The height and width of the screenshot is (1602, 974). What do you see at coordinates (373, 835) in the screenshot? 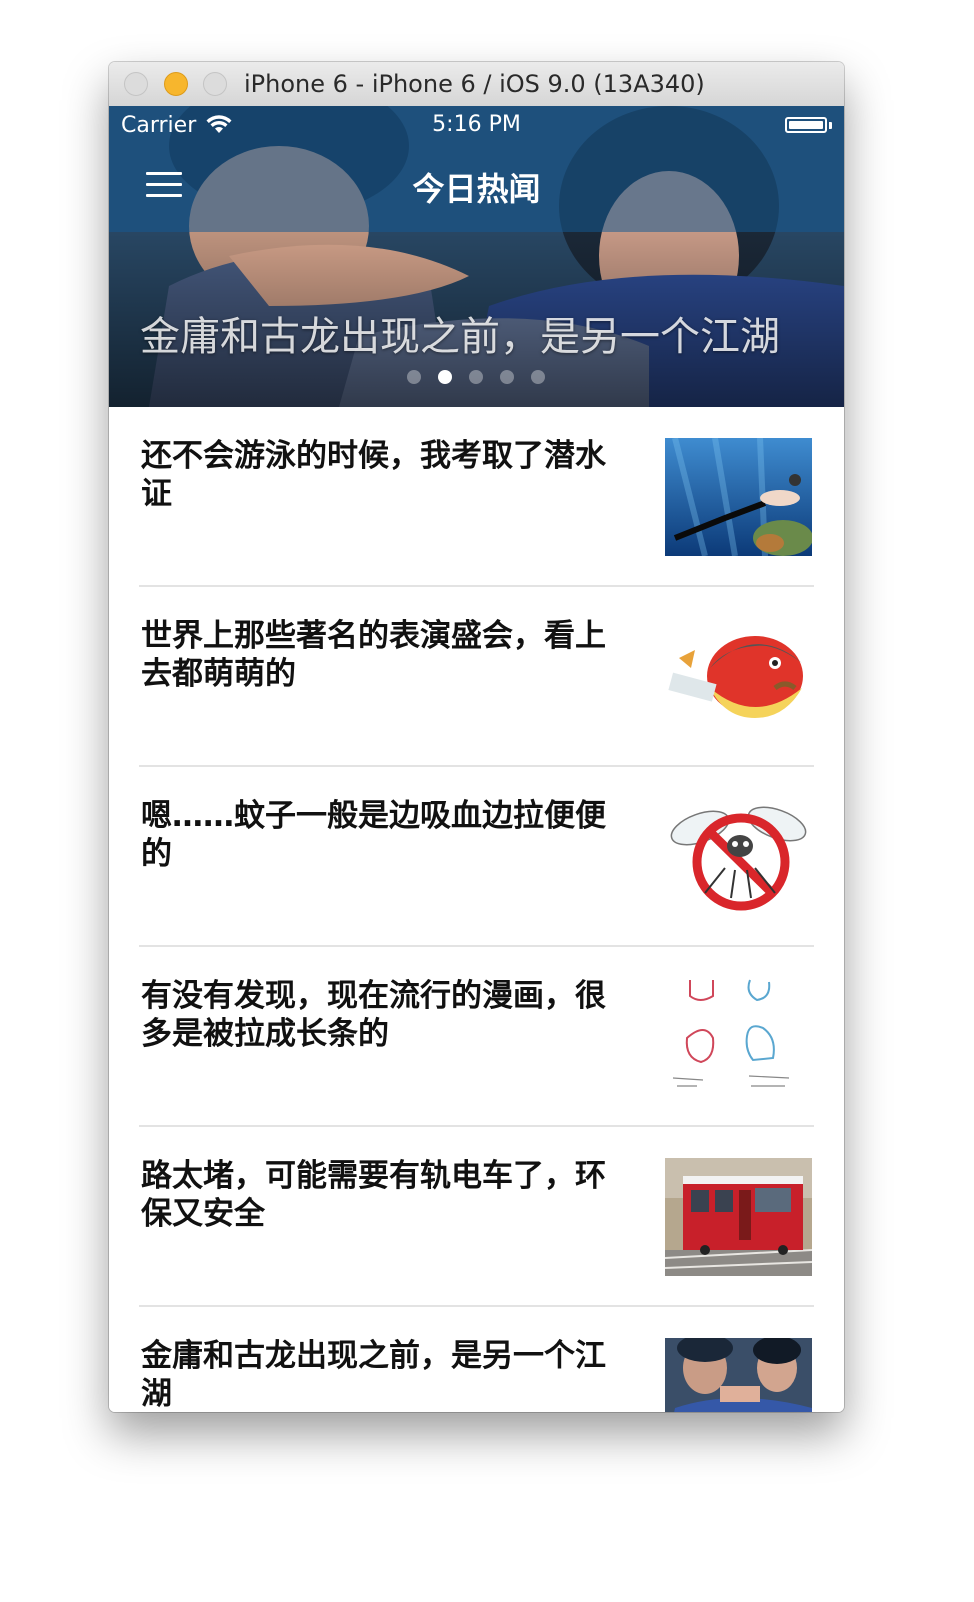
I see `news-title: 嗯……蚊子一般是边吸血边拉便便的` at bounding box center [373, 835].